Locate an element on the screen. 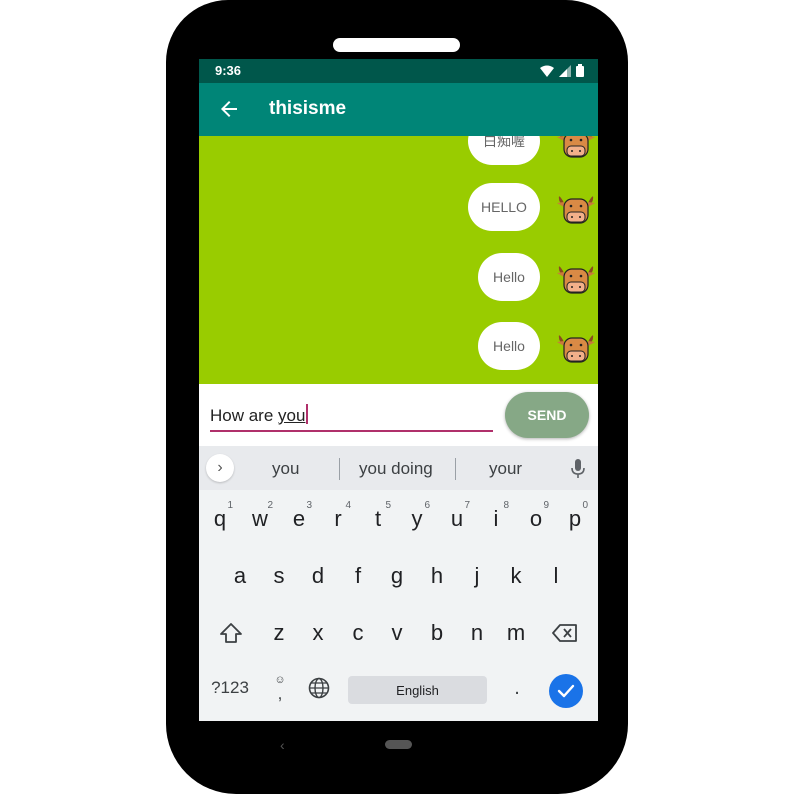 The height and width of the screenshot is (794, 794). globe-icon is located at coordinates (319, 688).